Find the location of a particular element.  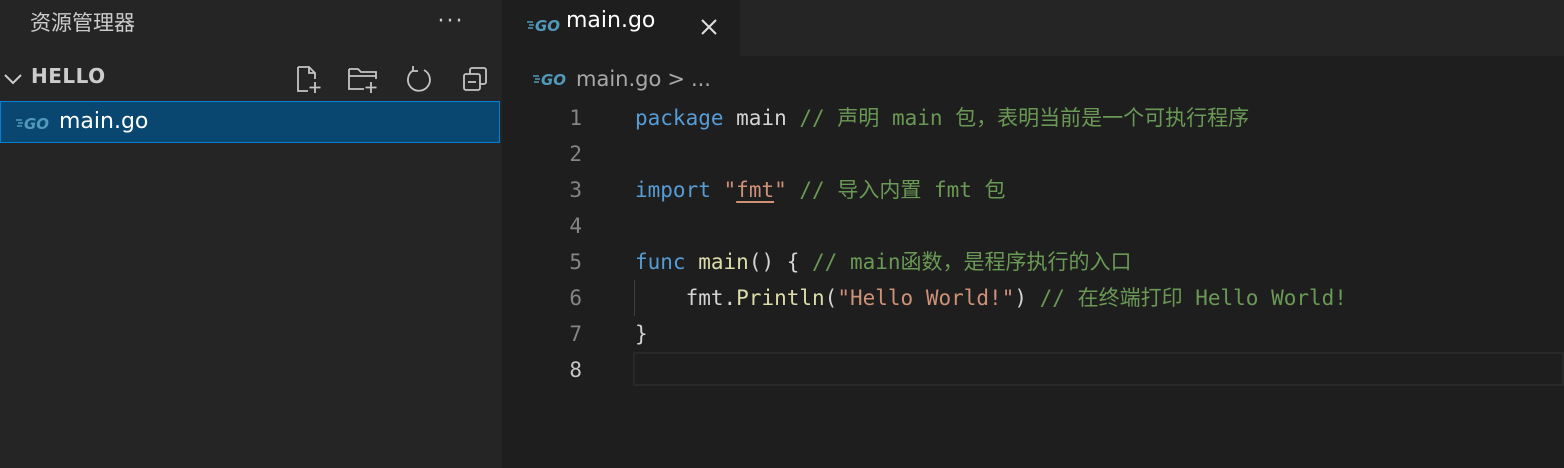

breadcrumb-file: main.go is located at coordinates (618, 79).